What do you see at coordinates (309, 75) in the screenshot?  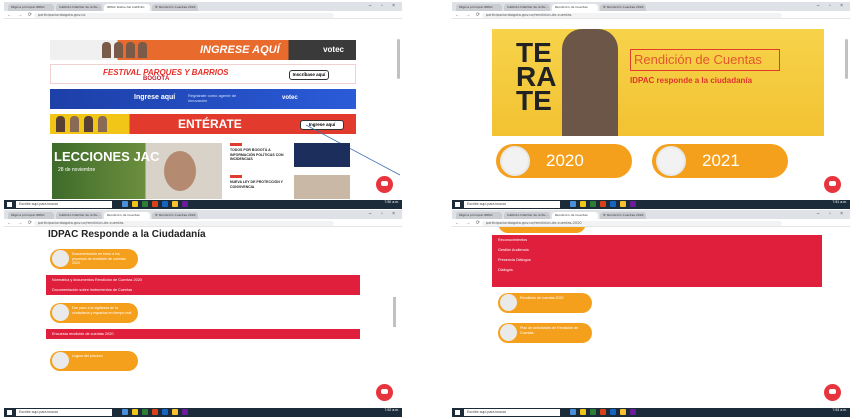 I see `festival-inscribase-button: Inscríbase aquí` at bounding box center [309, 75].